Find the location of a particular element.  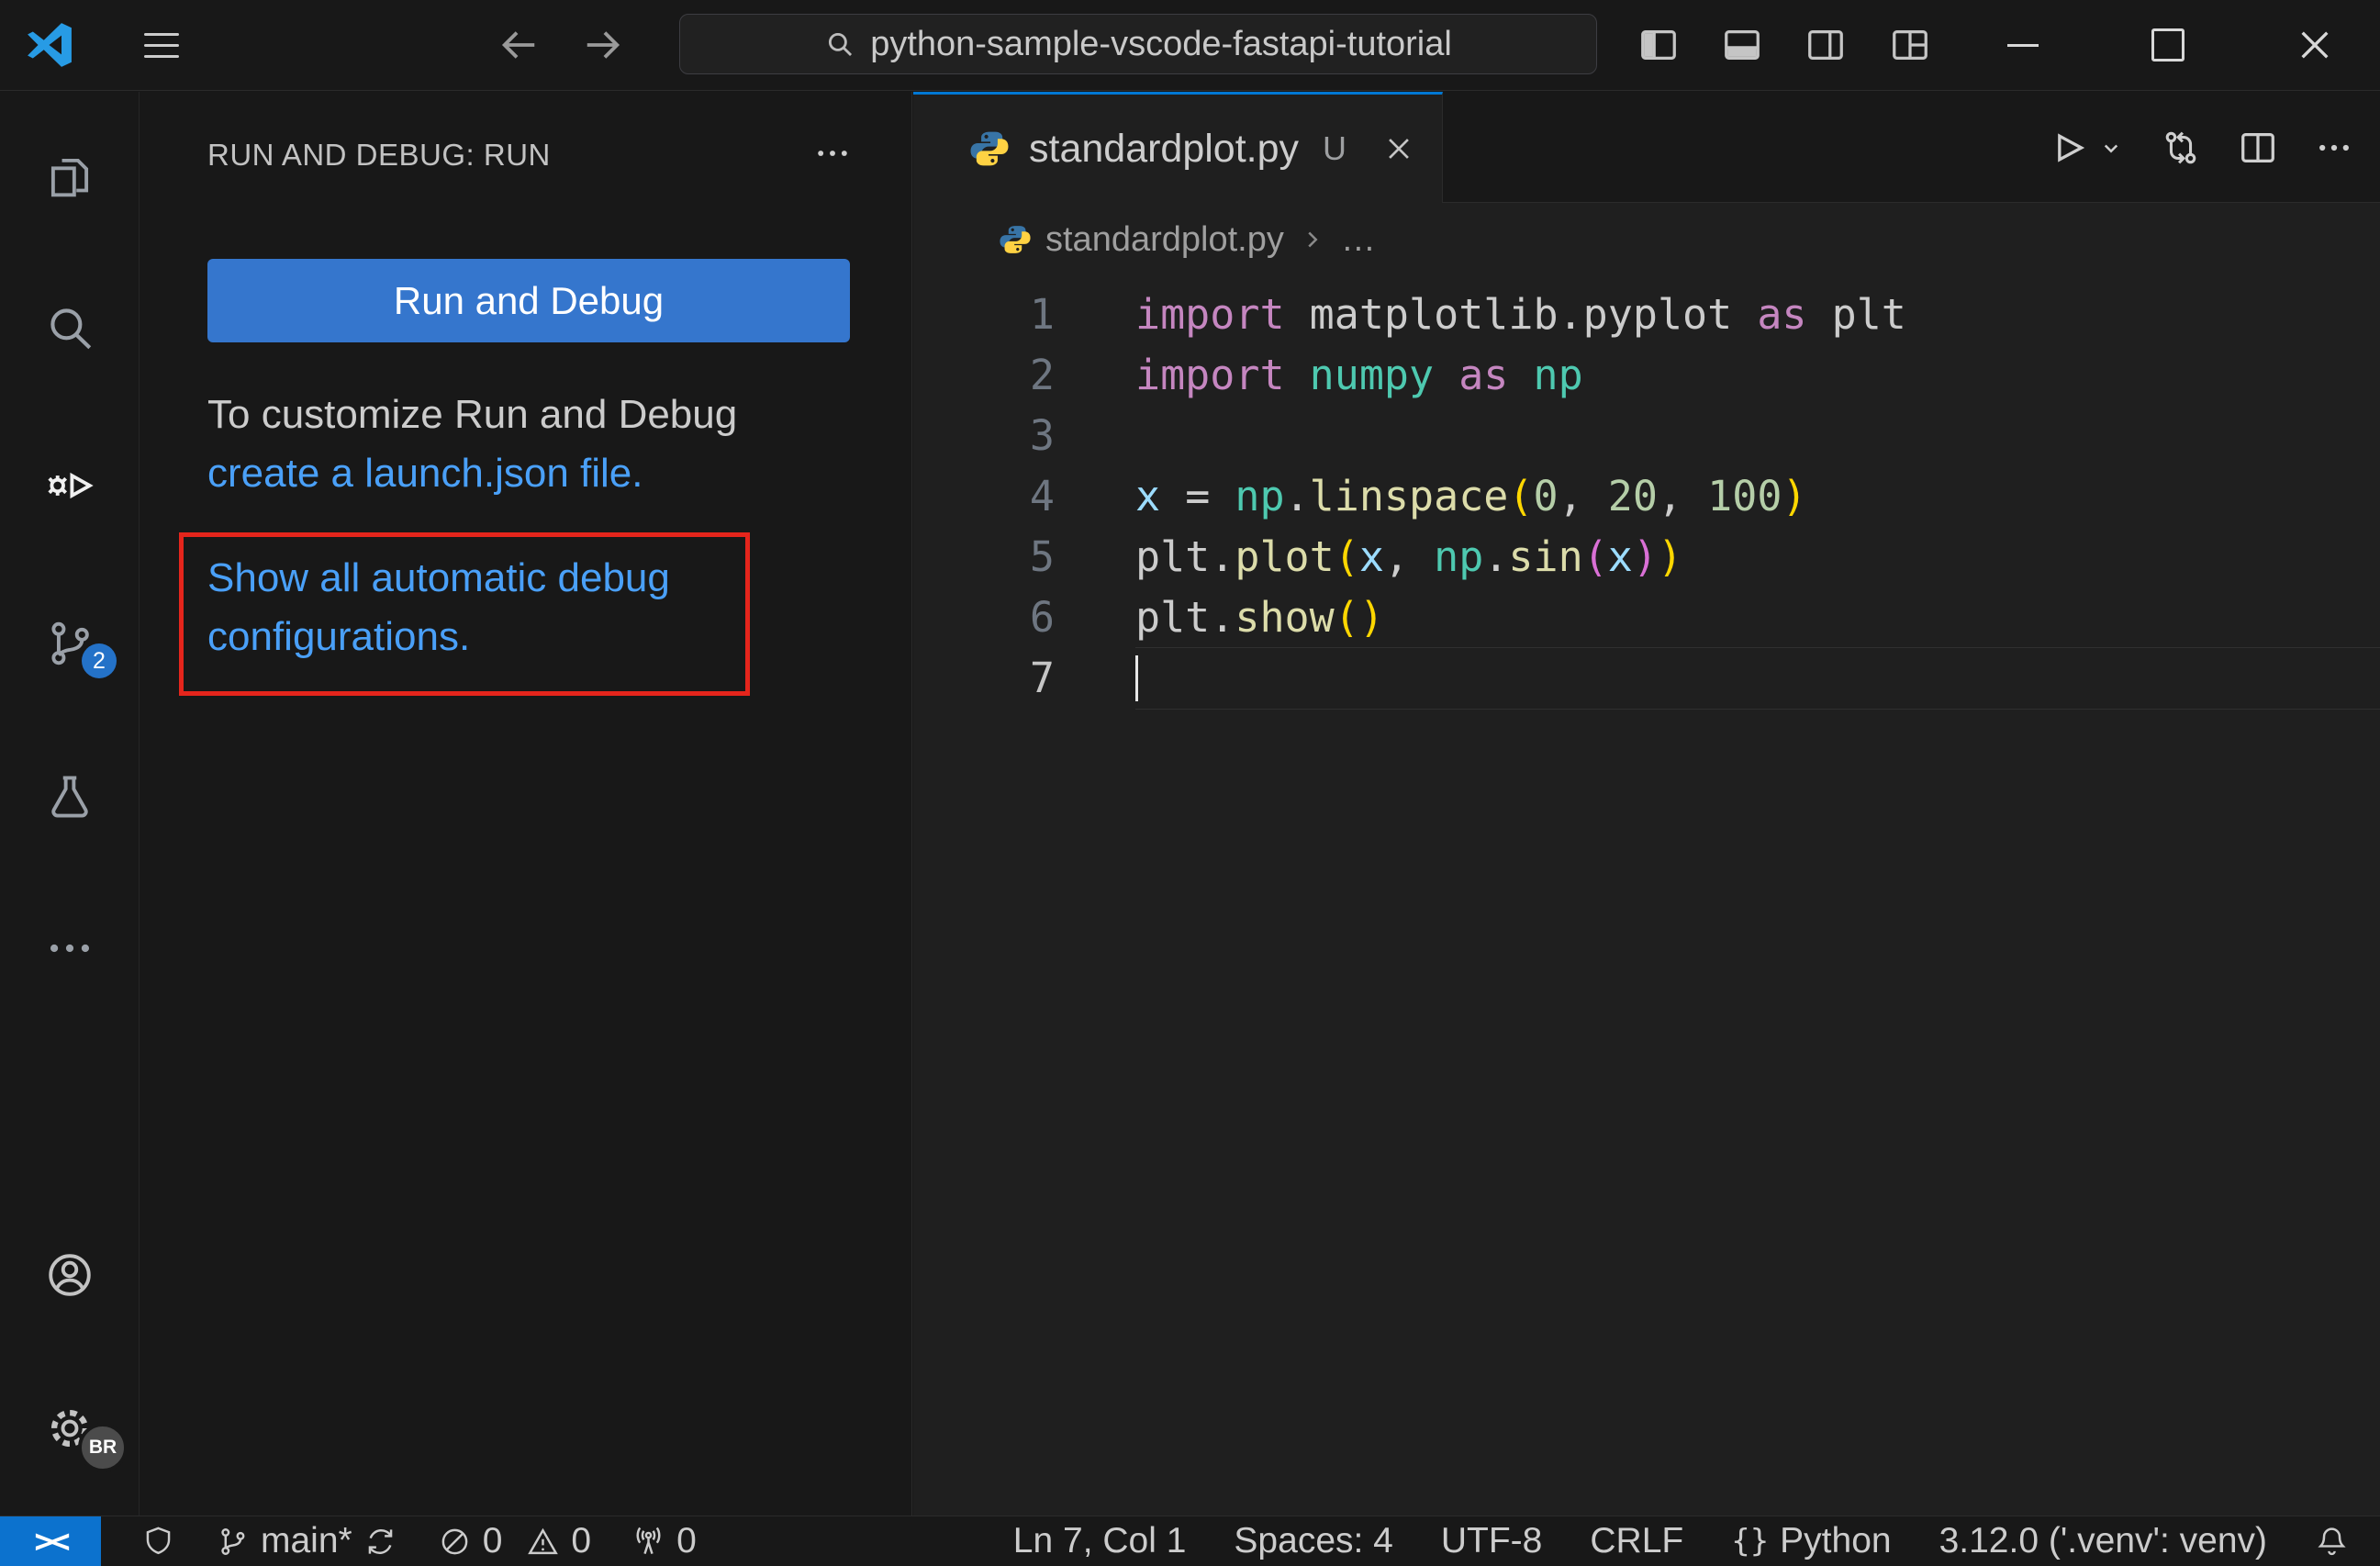

ports-count: 0 is located at coordinates (686, 1540).